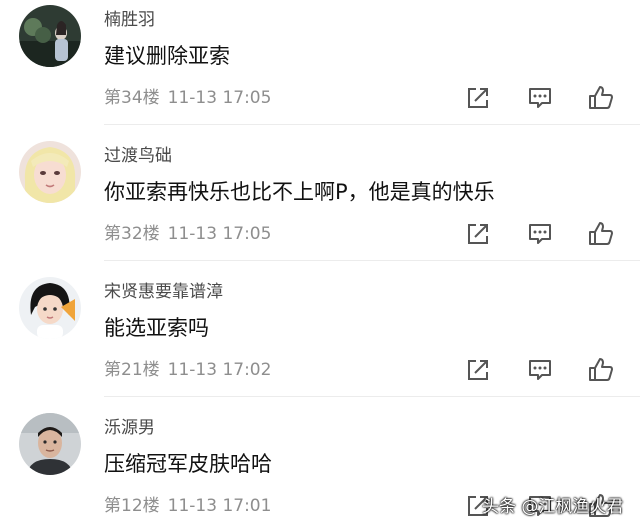  What do you see at coordinates (188, 464) in the screenshot?
I see `comment-text: 压缩冠军皮肤哈哈` at bounding box center [188, 464].